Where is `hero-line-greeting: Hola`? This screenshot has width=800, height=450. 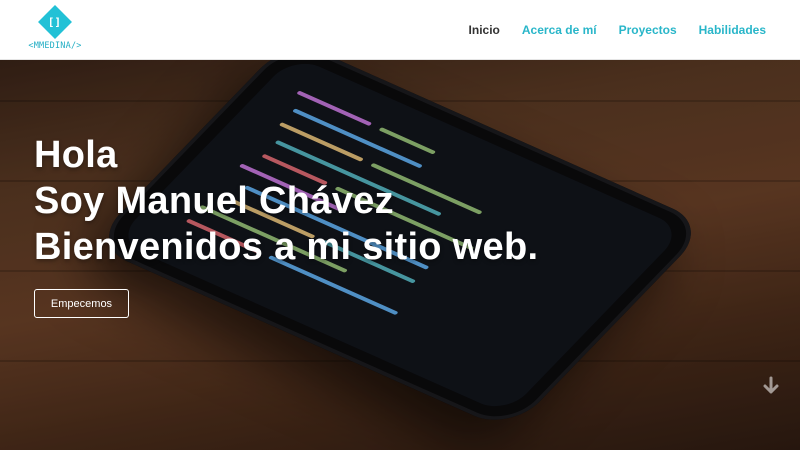 hero-line-greeting: Hola is located at coordinates (76, 155).